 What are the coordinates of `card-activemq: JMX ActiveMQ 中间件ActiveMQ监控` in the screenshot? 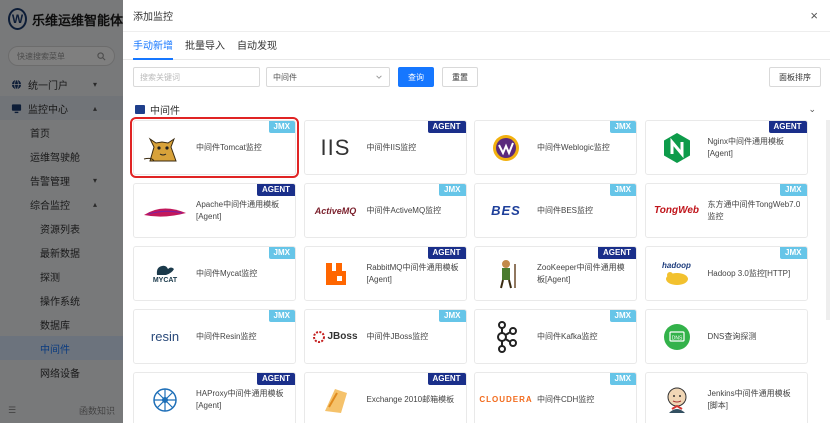 It's located at (385, 210).